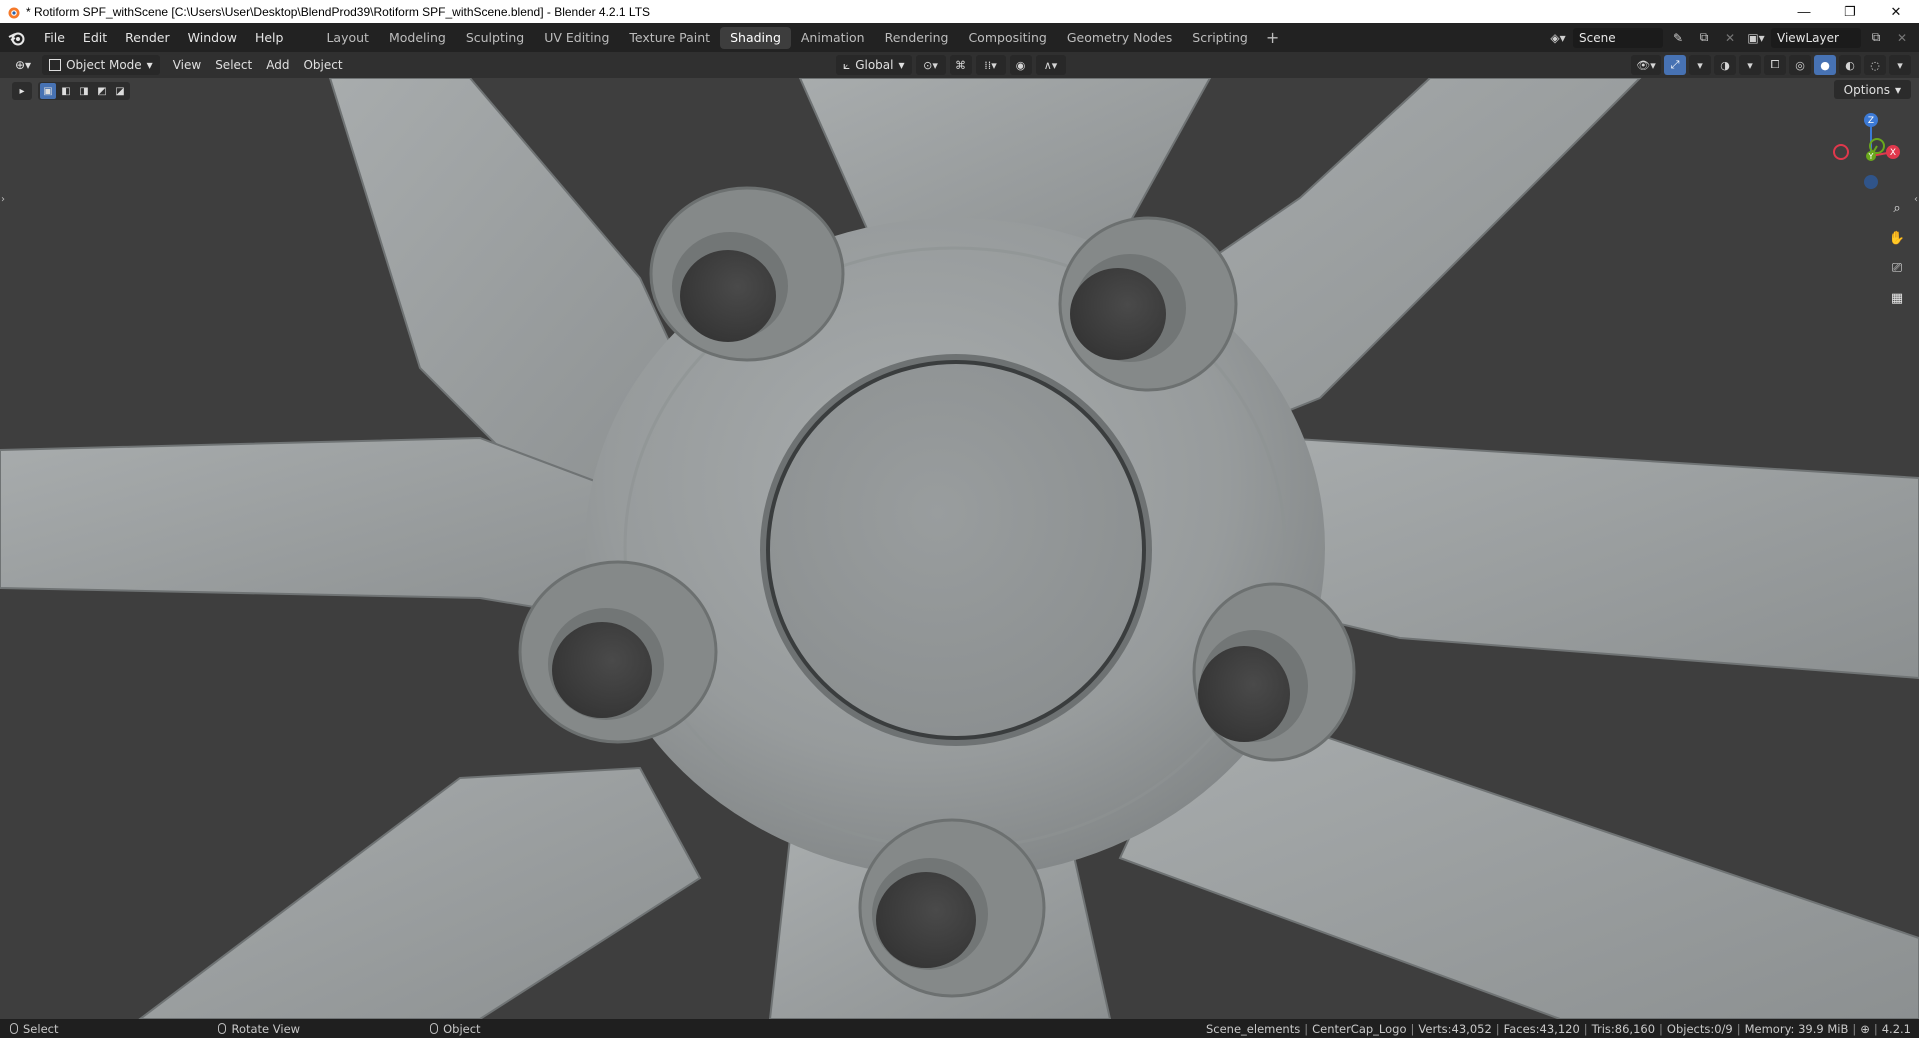 The width and height of the screenshot is (1919, 1038). What do you see at coordinates (95, 37) in the screenshot?
I see `menu-edit: Edit` at bounding box center [95, 37].